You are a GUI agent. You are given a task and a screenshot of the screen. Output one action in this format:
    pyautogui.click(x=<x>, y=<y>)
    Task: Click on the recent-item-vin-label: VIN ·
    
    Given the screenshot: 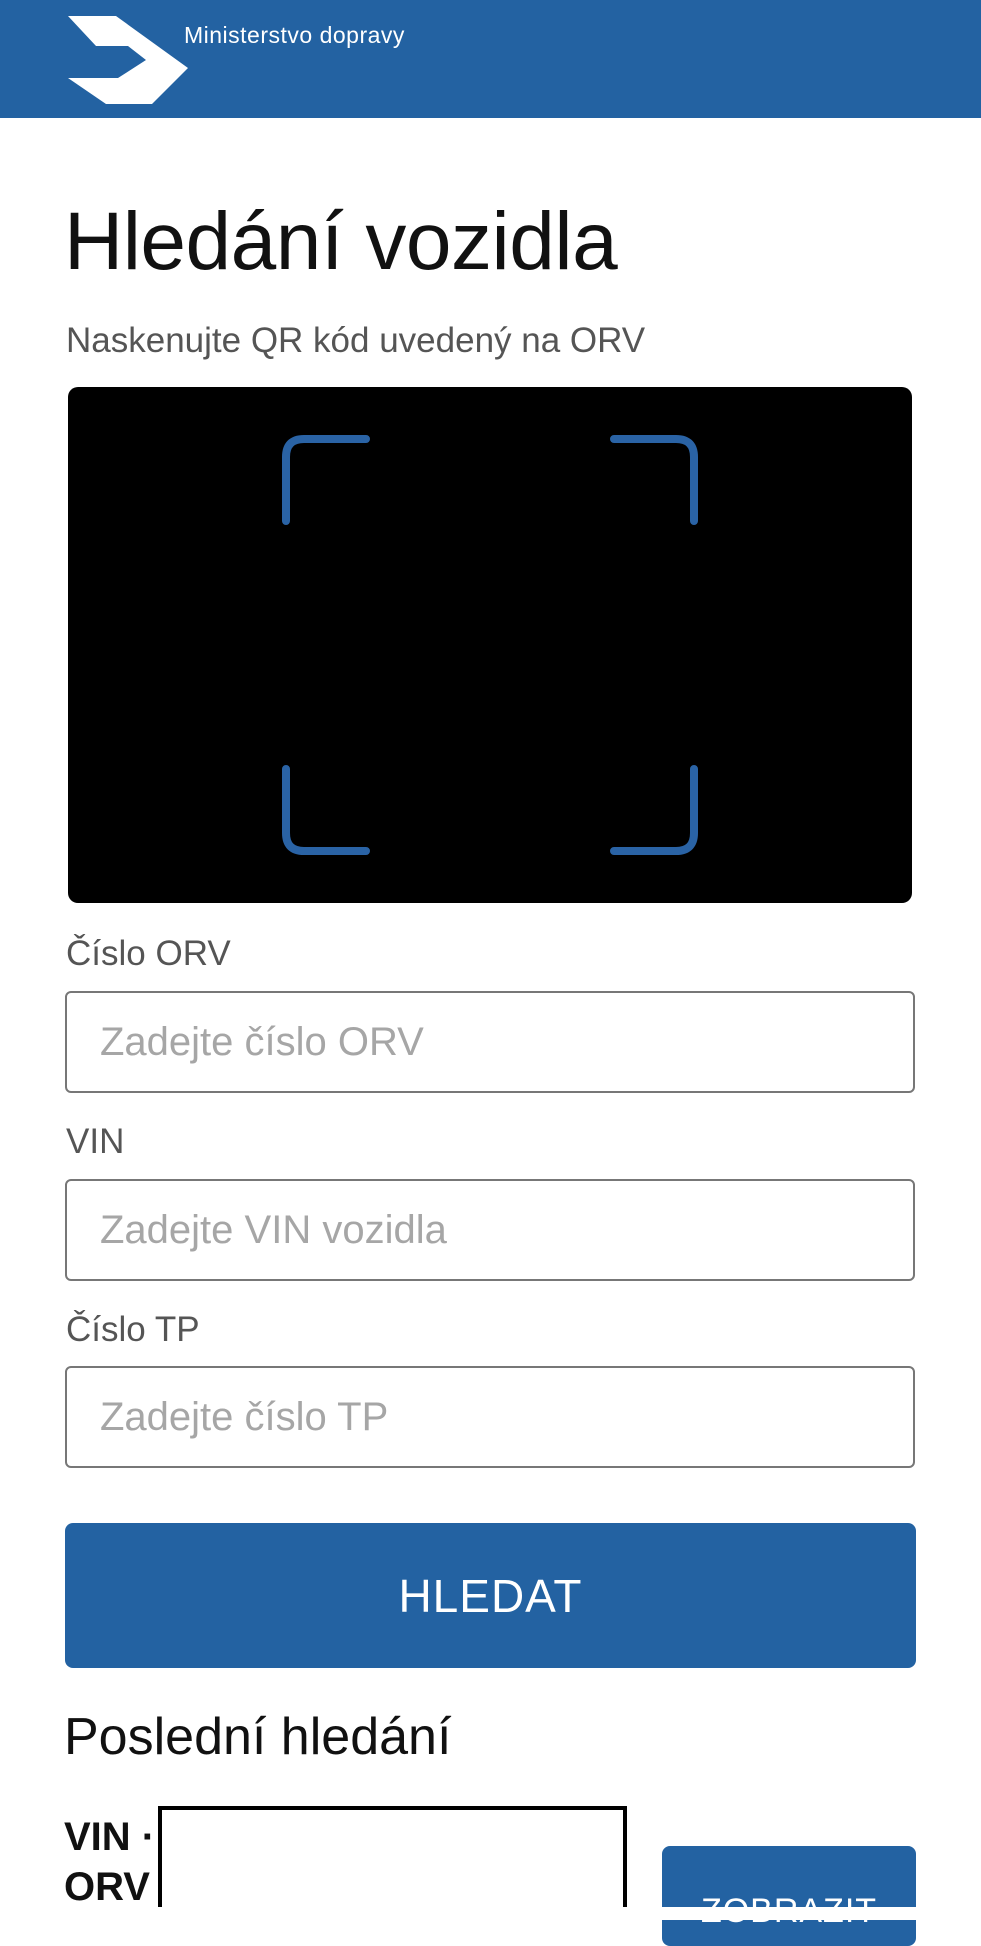 What is the action you would take?
    pyautogui.click(x=110, y=1837)
    